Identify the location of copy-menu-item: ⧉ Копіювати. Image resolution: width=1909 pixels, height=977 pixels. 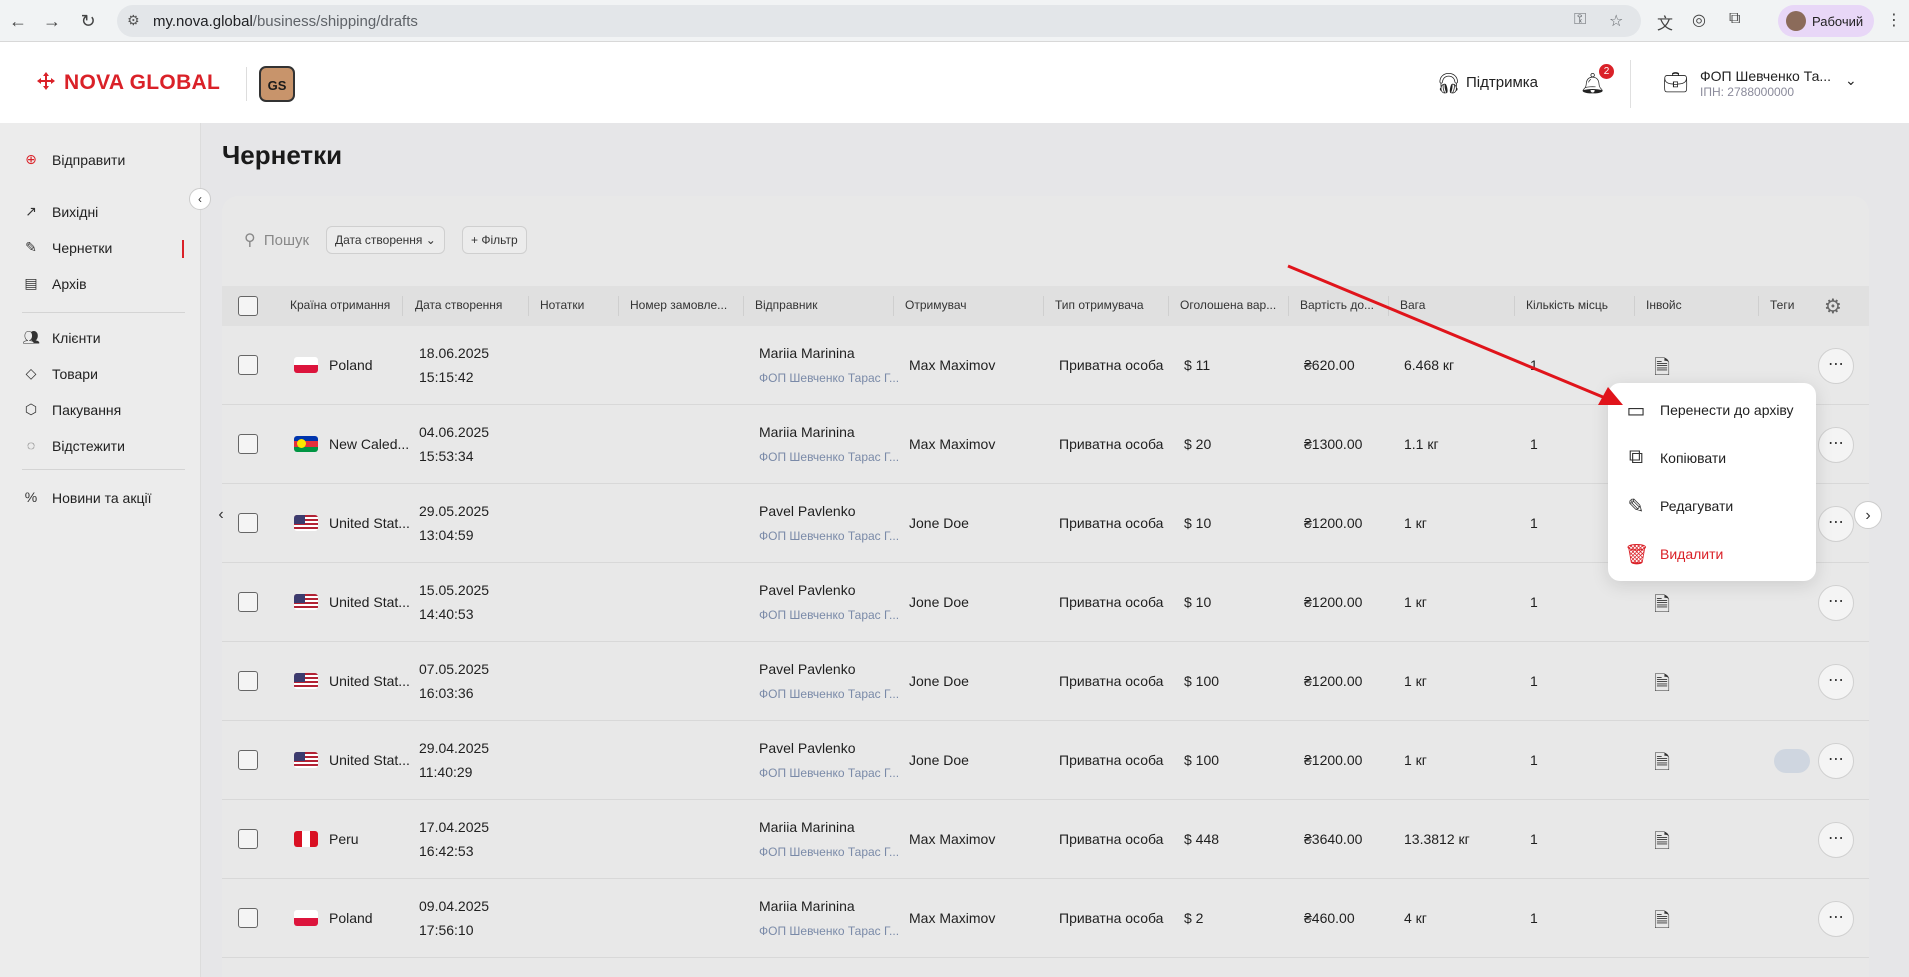
(1714, 458).